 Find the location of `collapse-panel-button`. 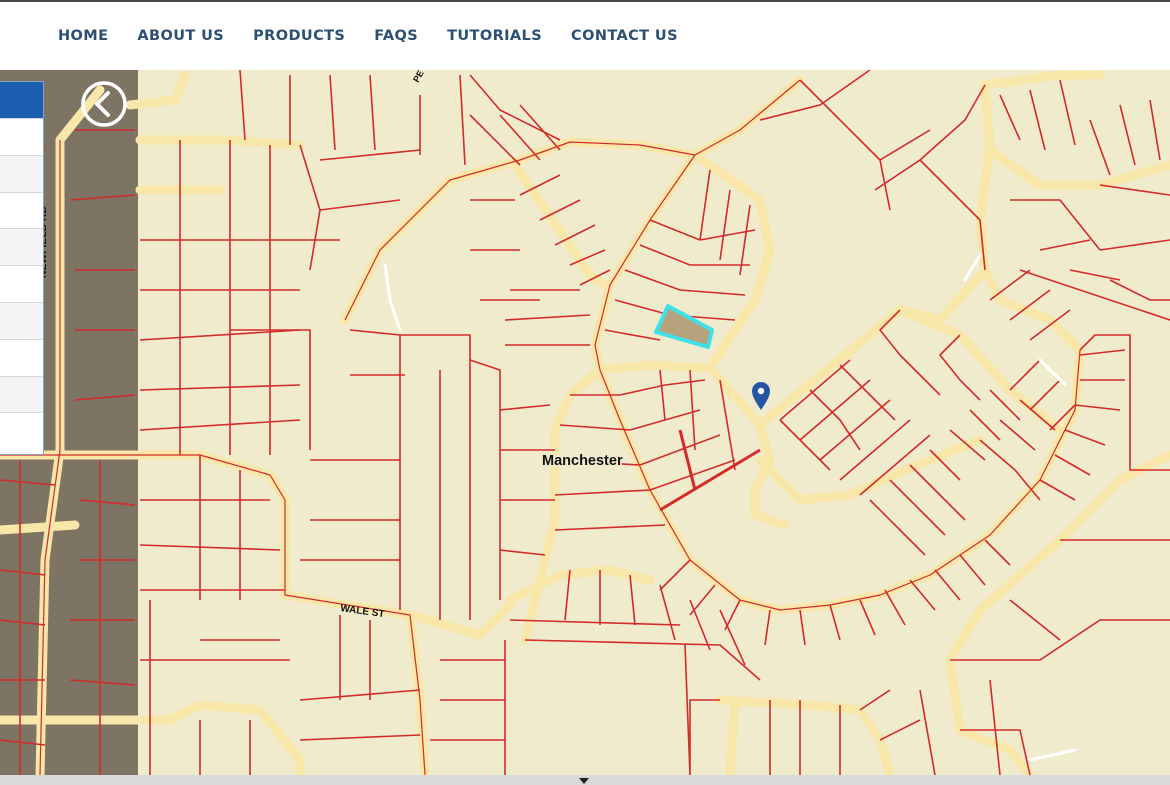

collapse-panel-button is located at coordinates (104, 104).